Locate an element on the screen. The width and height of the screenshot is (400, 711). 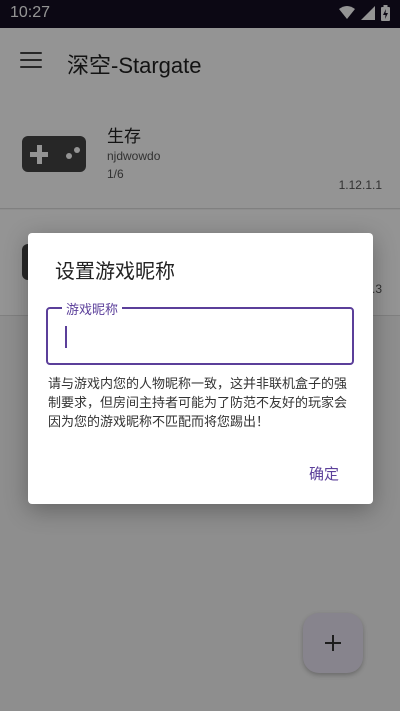
nickname-field: 游戏昵称 is located at coordinates (200, 332).